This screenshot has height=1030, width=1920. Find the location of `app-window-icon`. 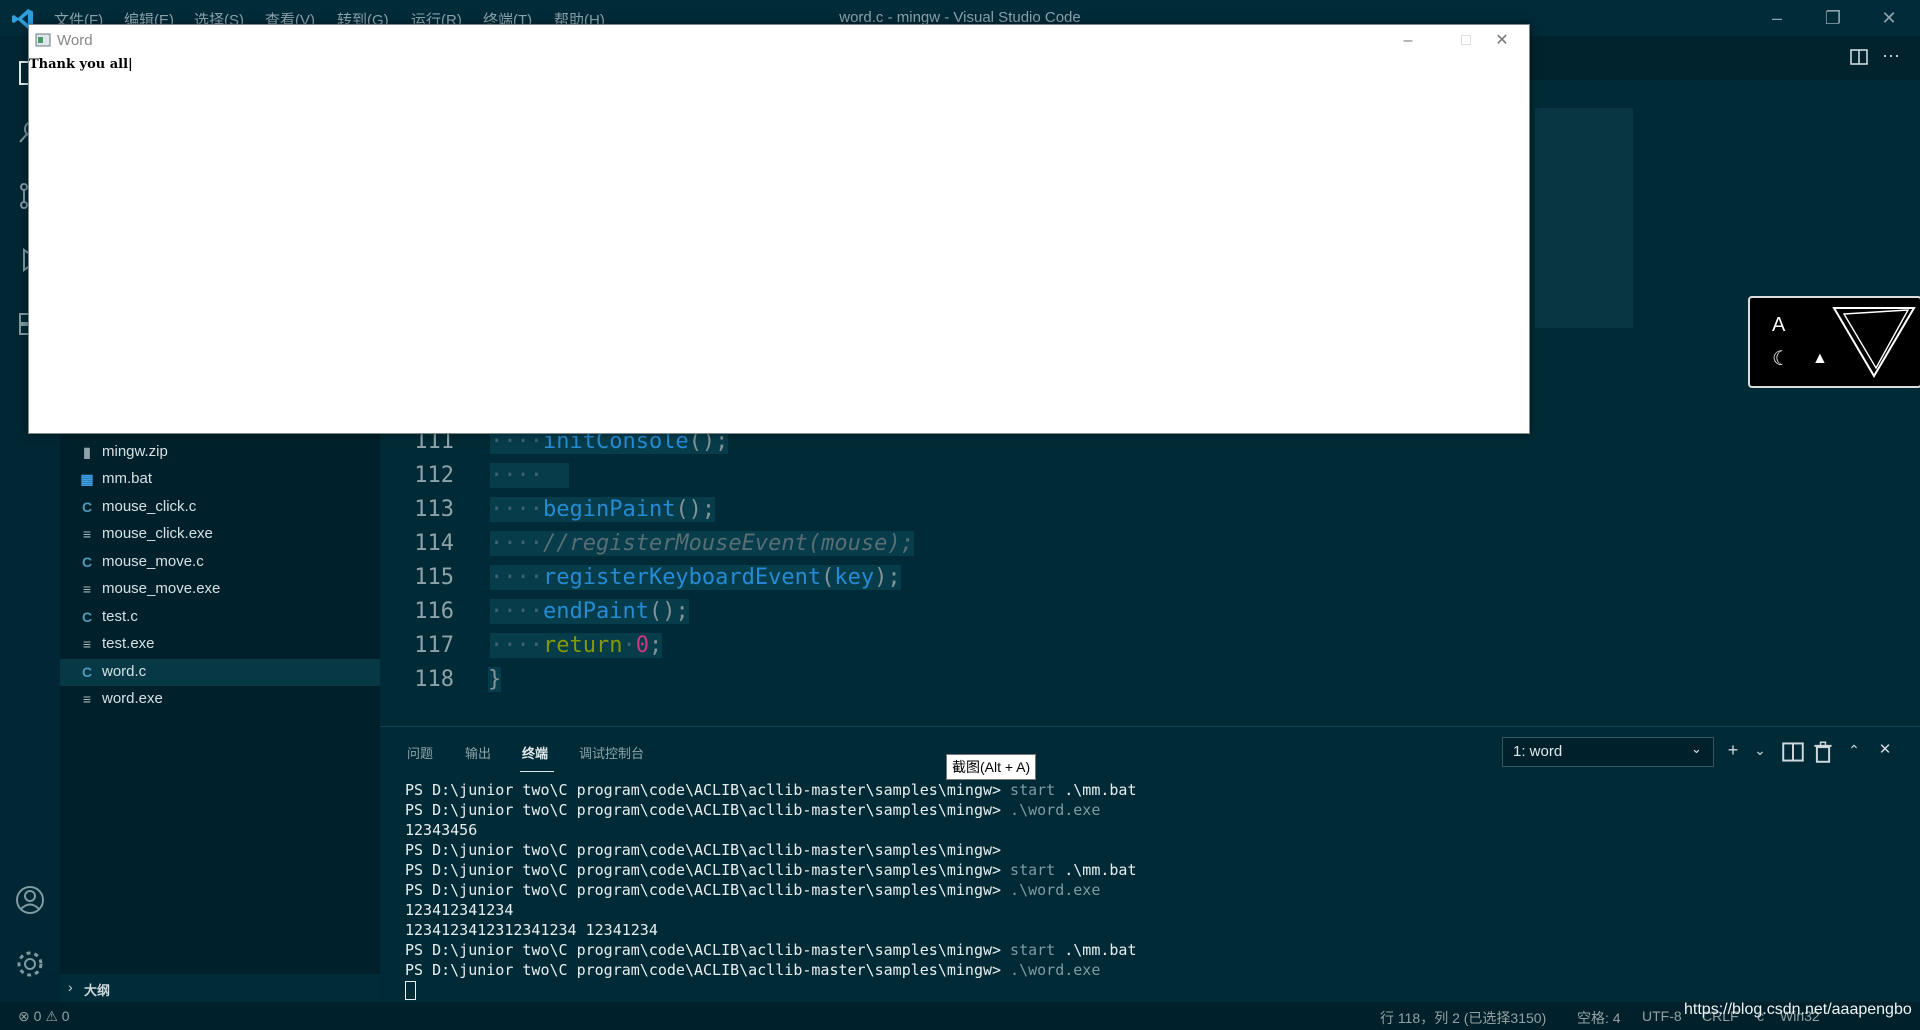

app-window-icon is located at coordinates (43, 40).